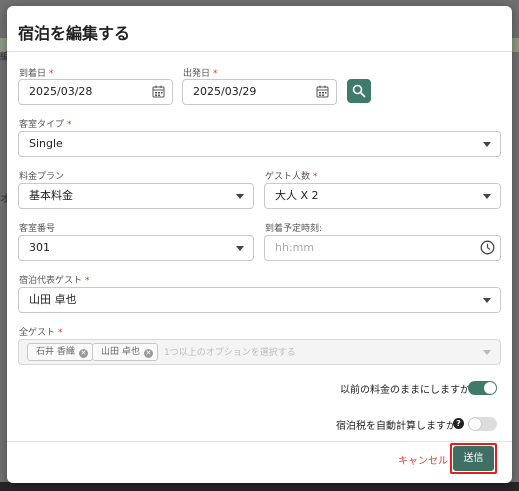  What do you see at coordinates (291, 177) in the screenshot?
I see `guest-count-label: ゲスト人数 *` at bounding box center [291, 177].